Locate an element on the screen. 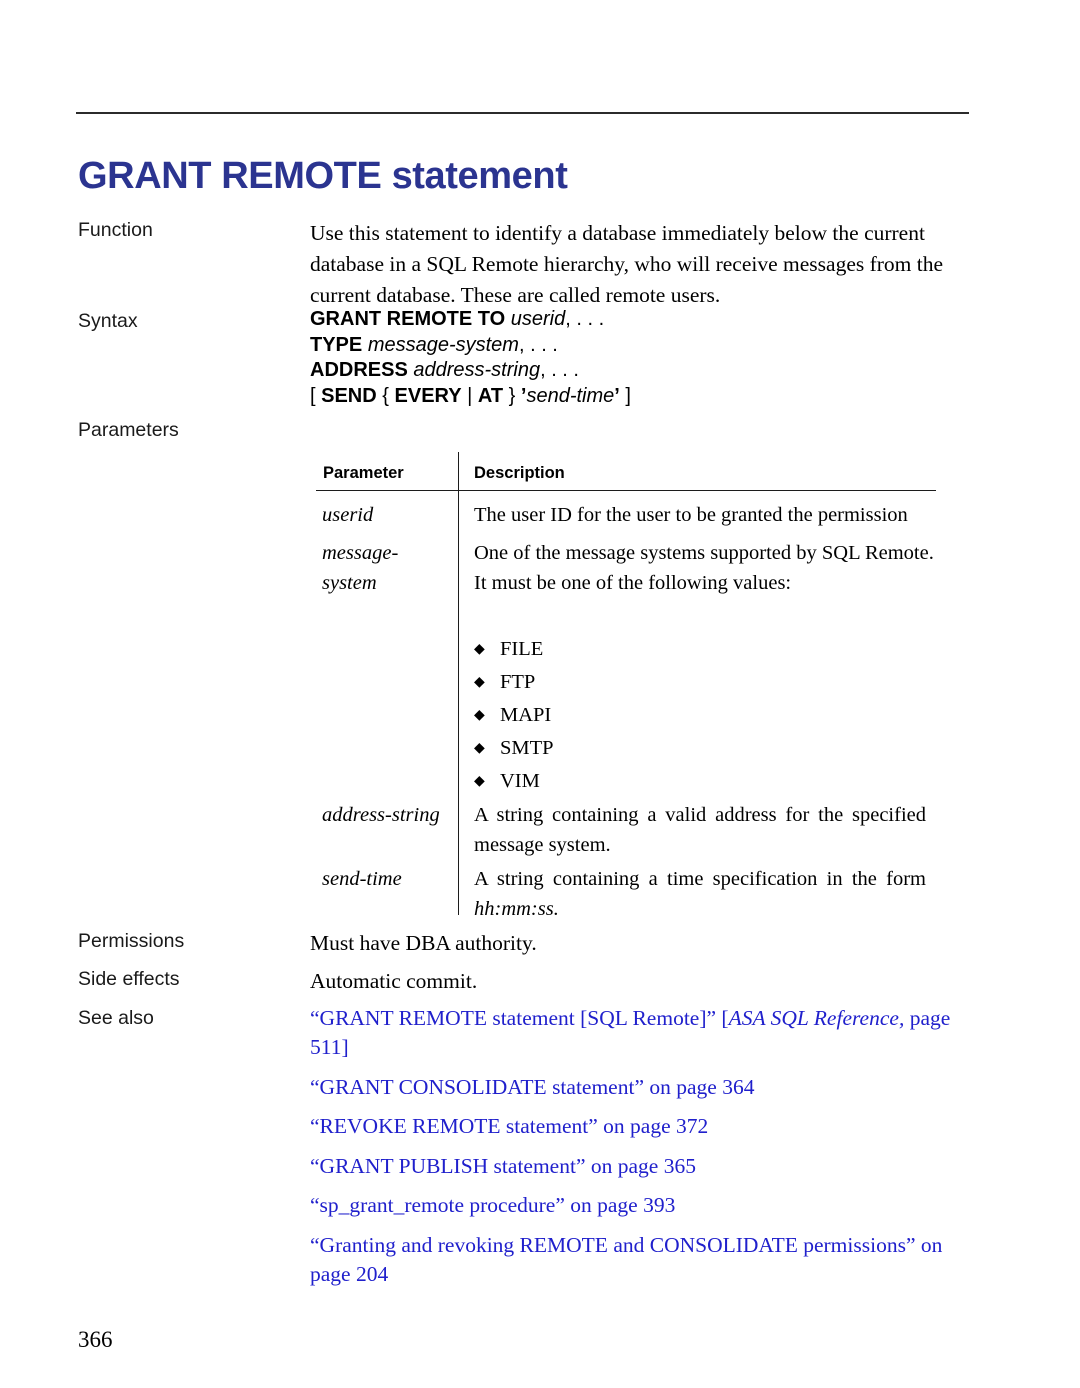 Image resolution: width=1080 pixels, height=1388 pixels. list-item-label: FILE is located at coordinates (522, 649).